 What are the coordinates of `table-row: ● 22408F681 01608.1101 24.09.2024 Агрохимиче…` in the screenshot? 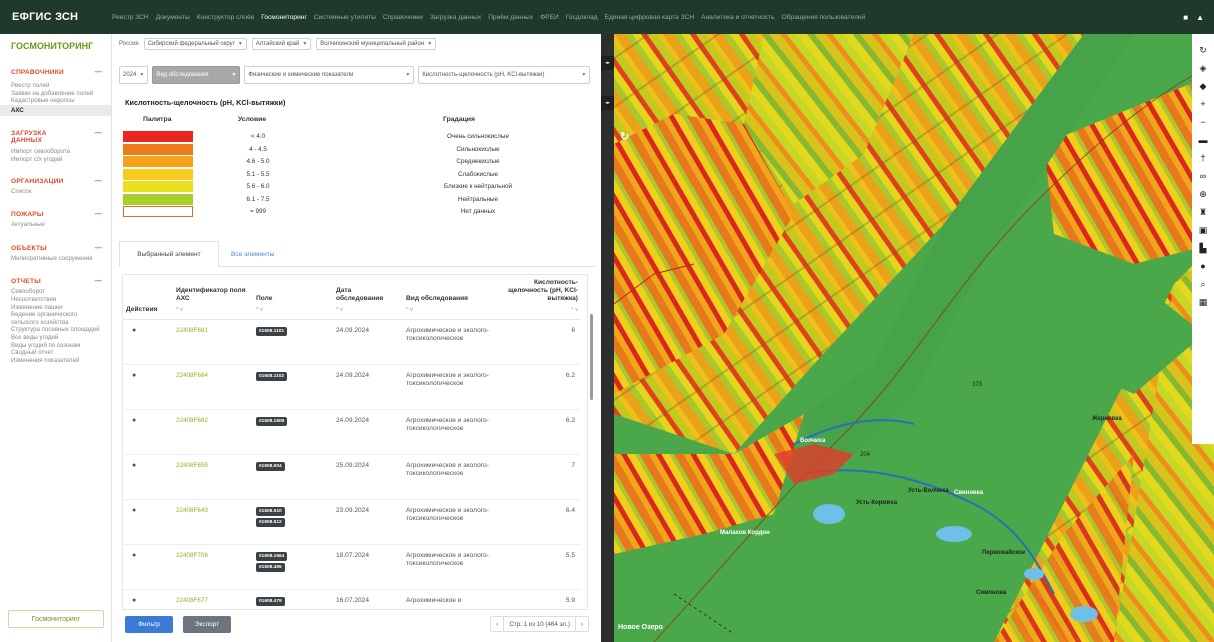 It's located at (352, 342).